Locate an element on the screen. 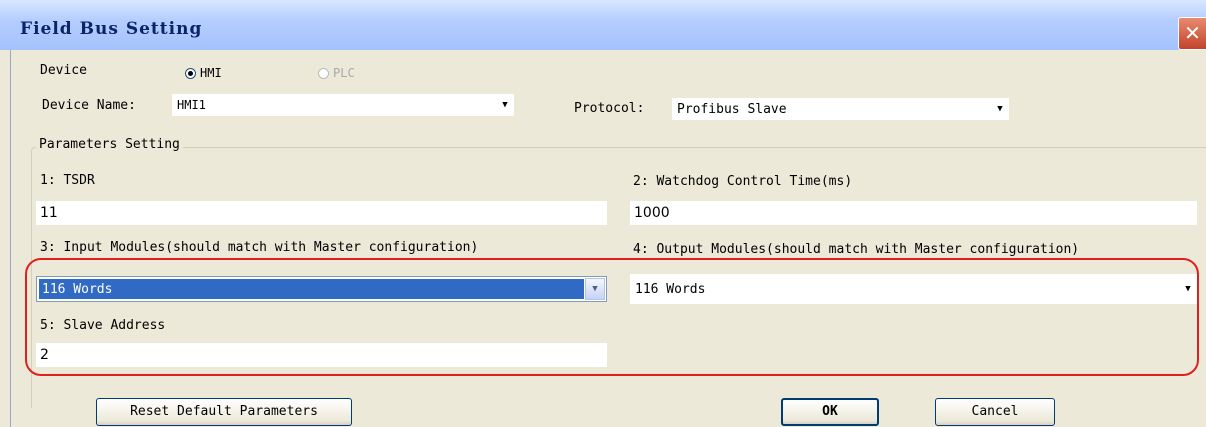 This screenshot has height=427, width=1206. device-name-label: Device Name: is located at coordinates (89, 105).